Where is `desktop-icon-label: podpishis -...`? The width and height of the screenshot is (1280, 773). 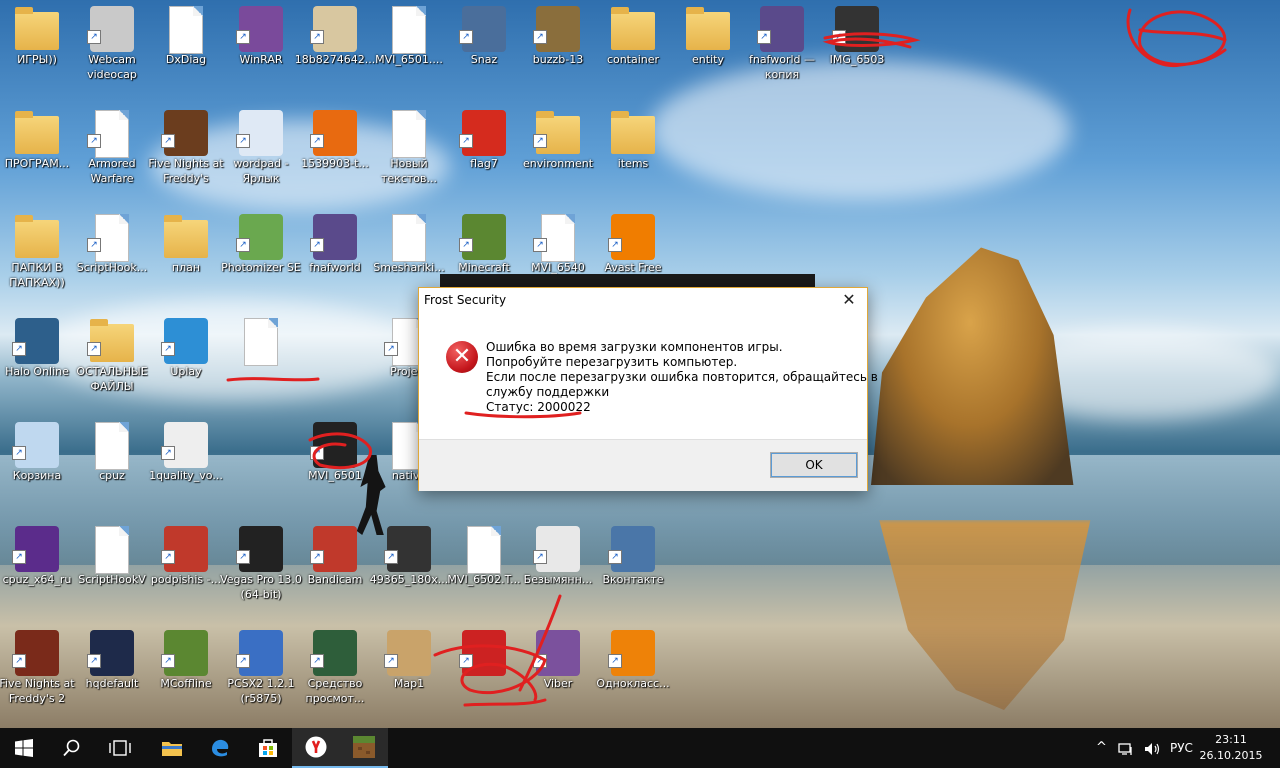 desktop-icon-label: podpishis -... is located at coordinates (186, 579).